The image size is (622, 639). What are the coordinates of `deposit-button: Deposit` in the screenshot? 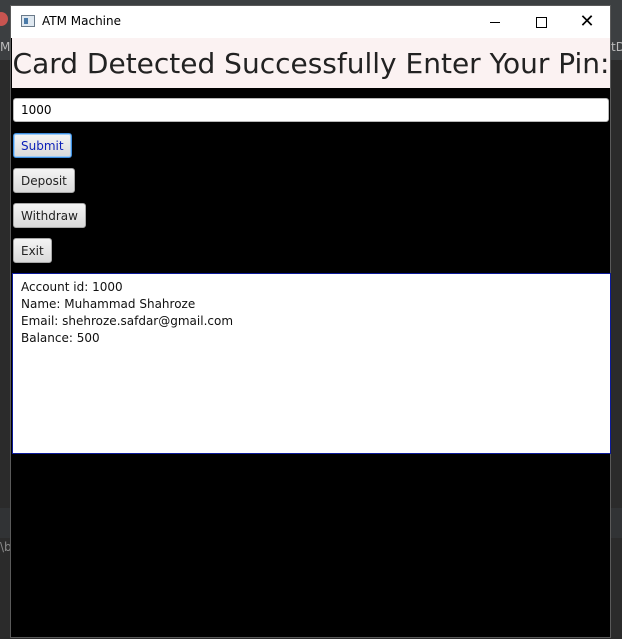 It's located at (44, 180).